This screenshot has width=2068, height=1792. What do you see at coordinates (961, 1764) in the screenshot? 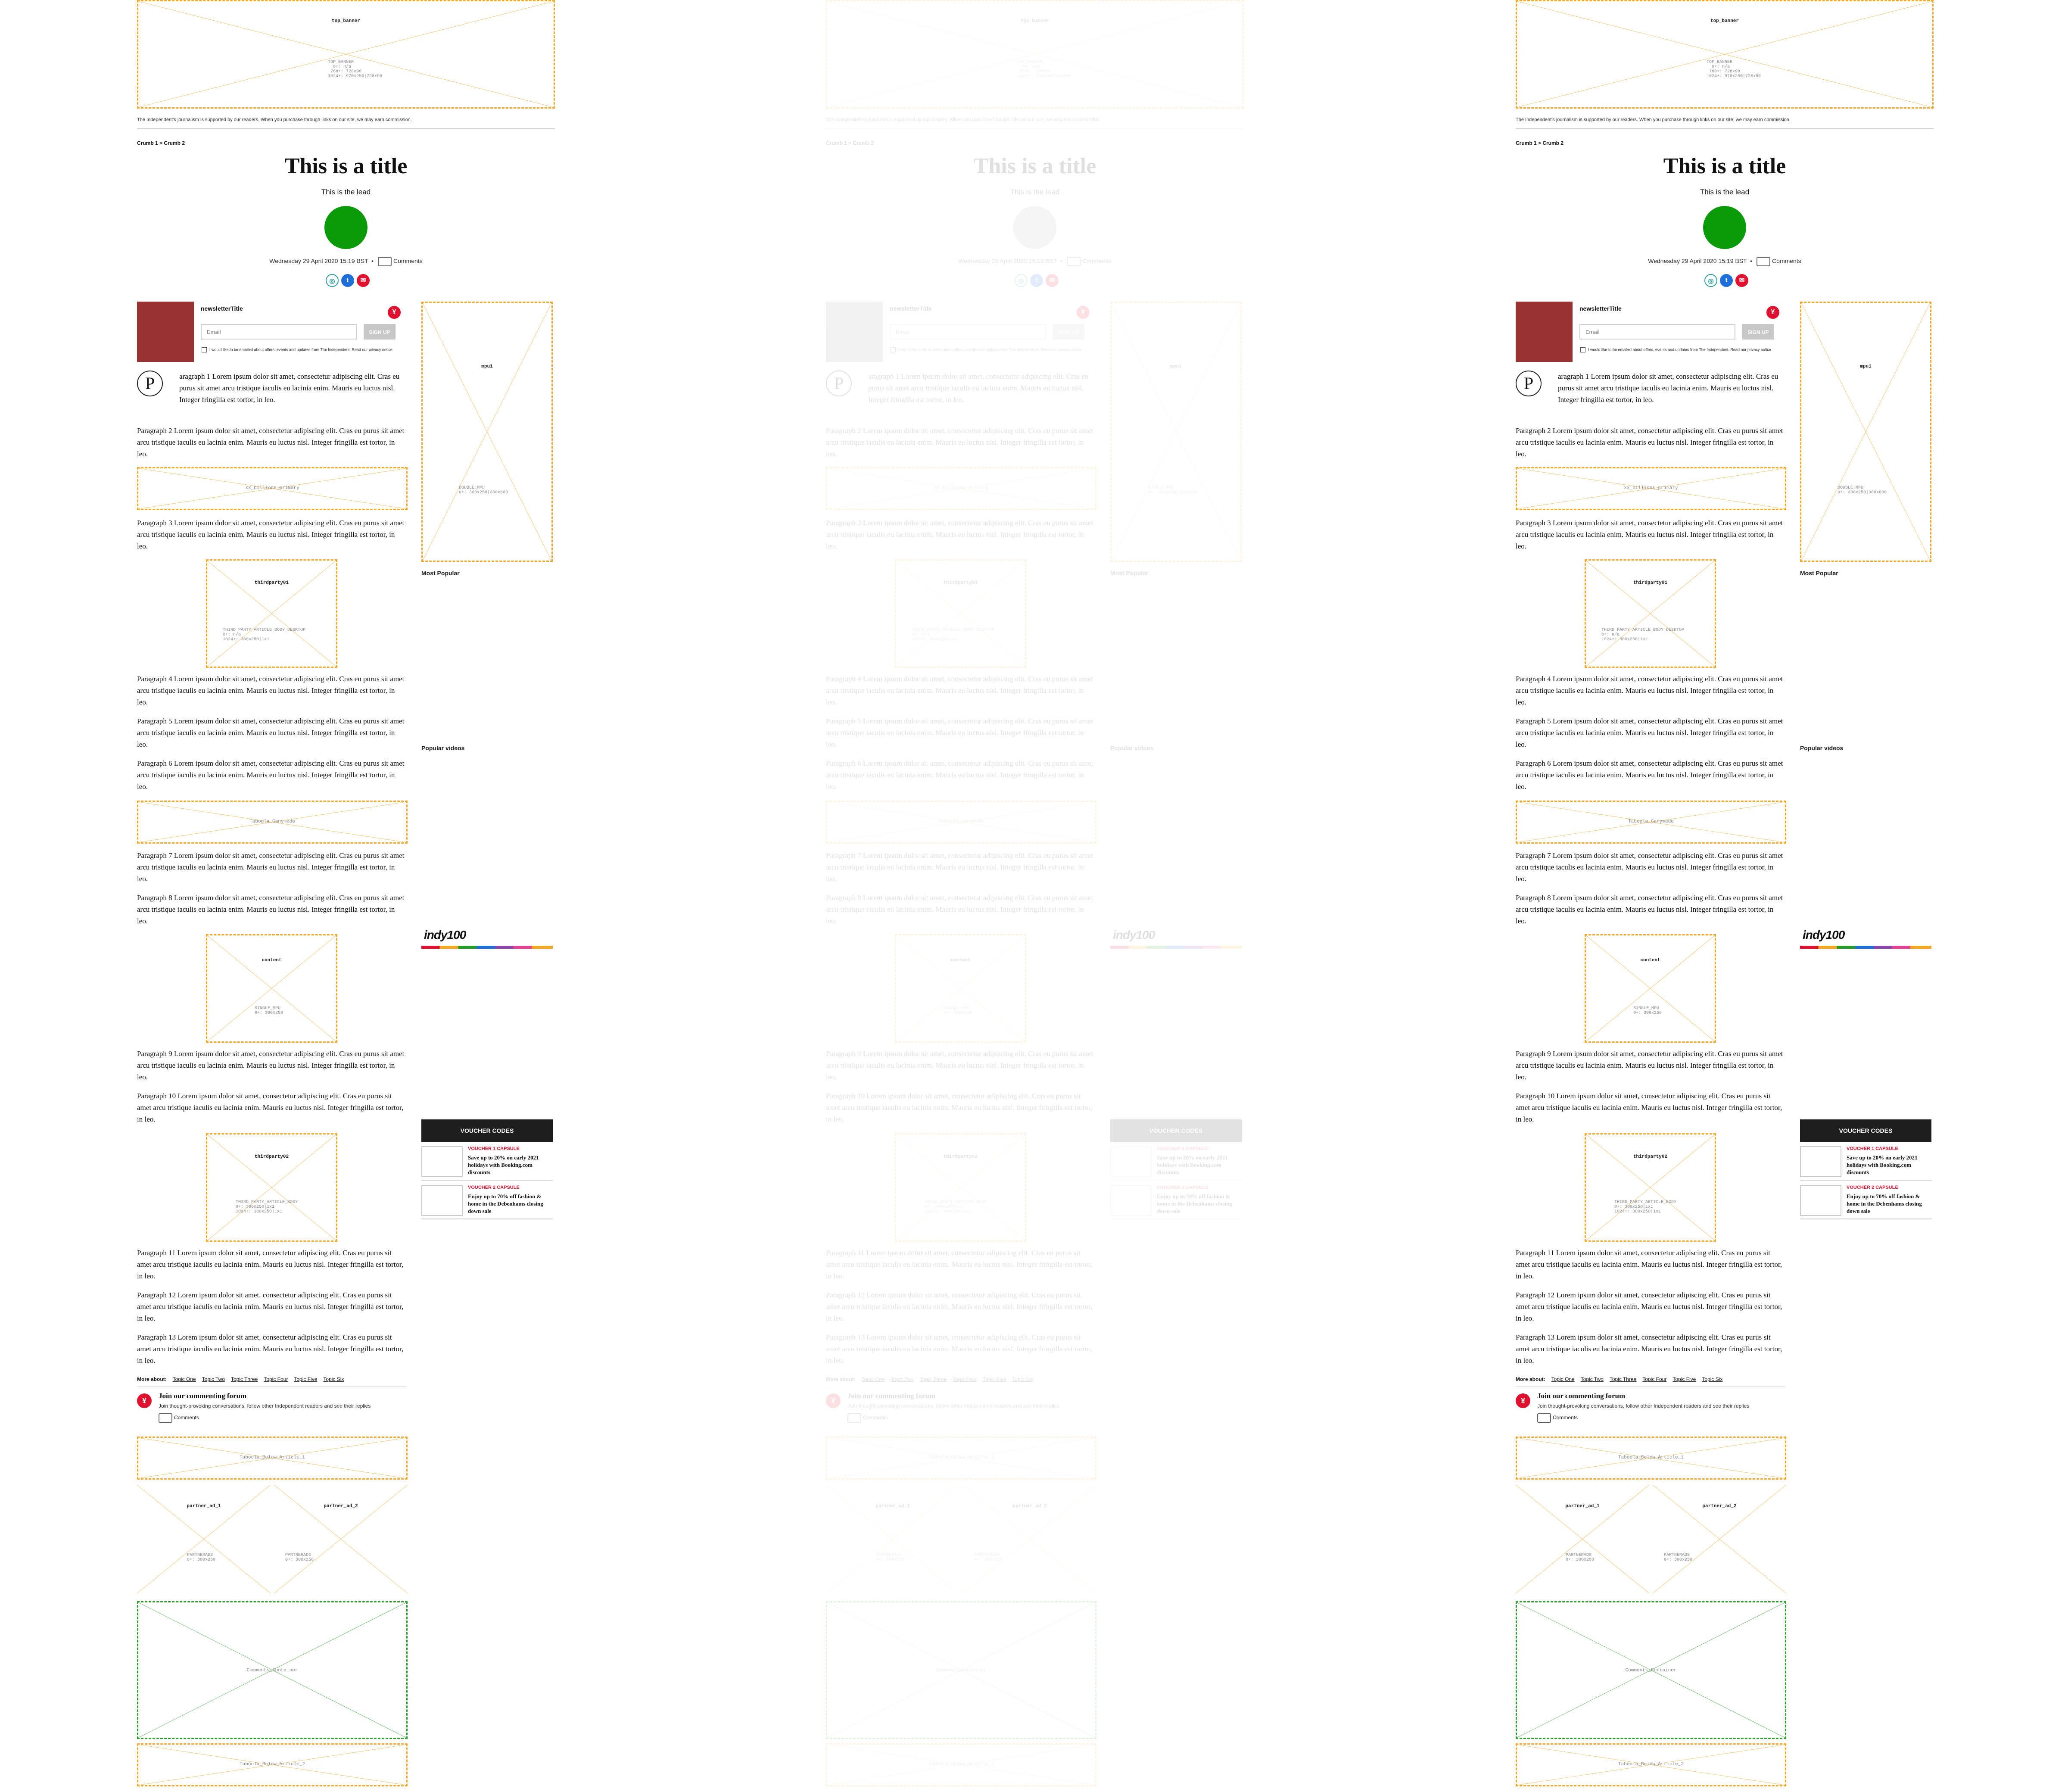
I see `taboola-ad: Taboola_Below_Article_2` at bounding box center [961, 1764].